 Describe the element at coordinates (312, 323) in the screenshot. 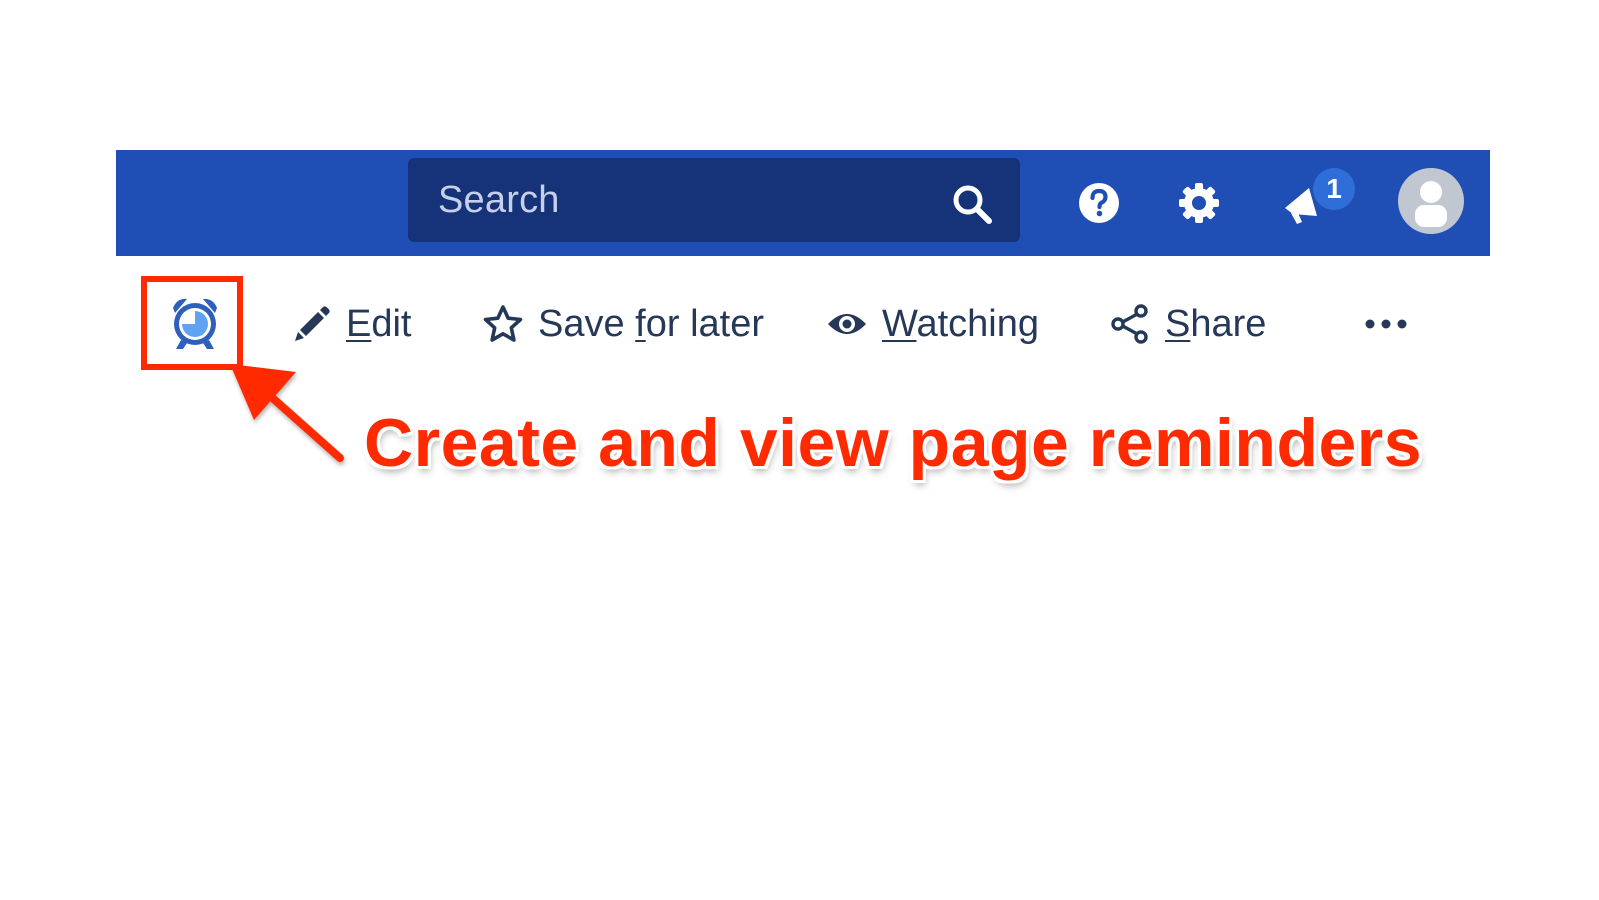

I see `pencil-icon` at that location.